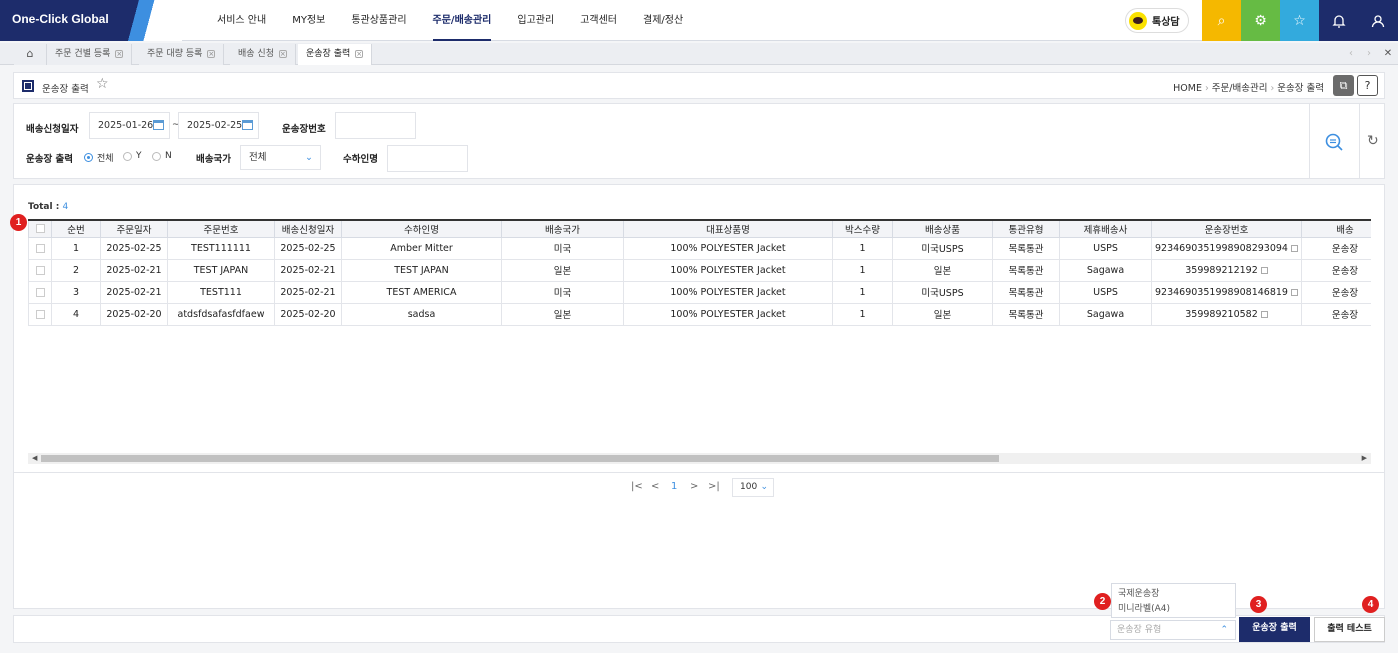 This screenshot has height=653, width=1398. I want to click on table-cell: 3, so click(76, 292).